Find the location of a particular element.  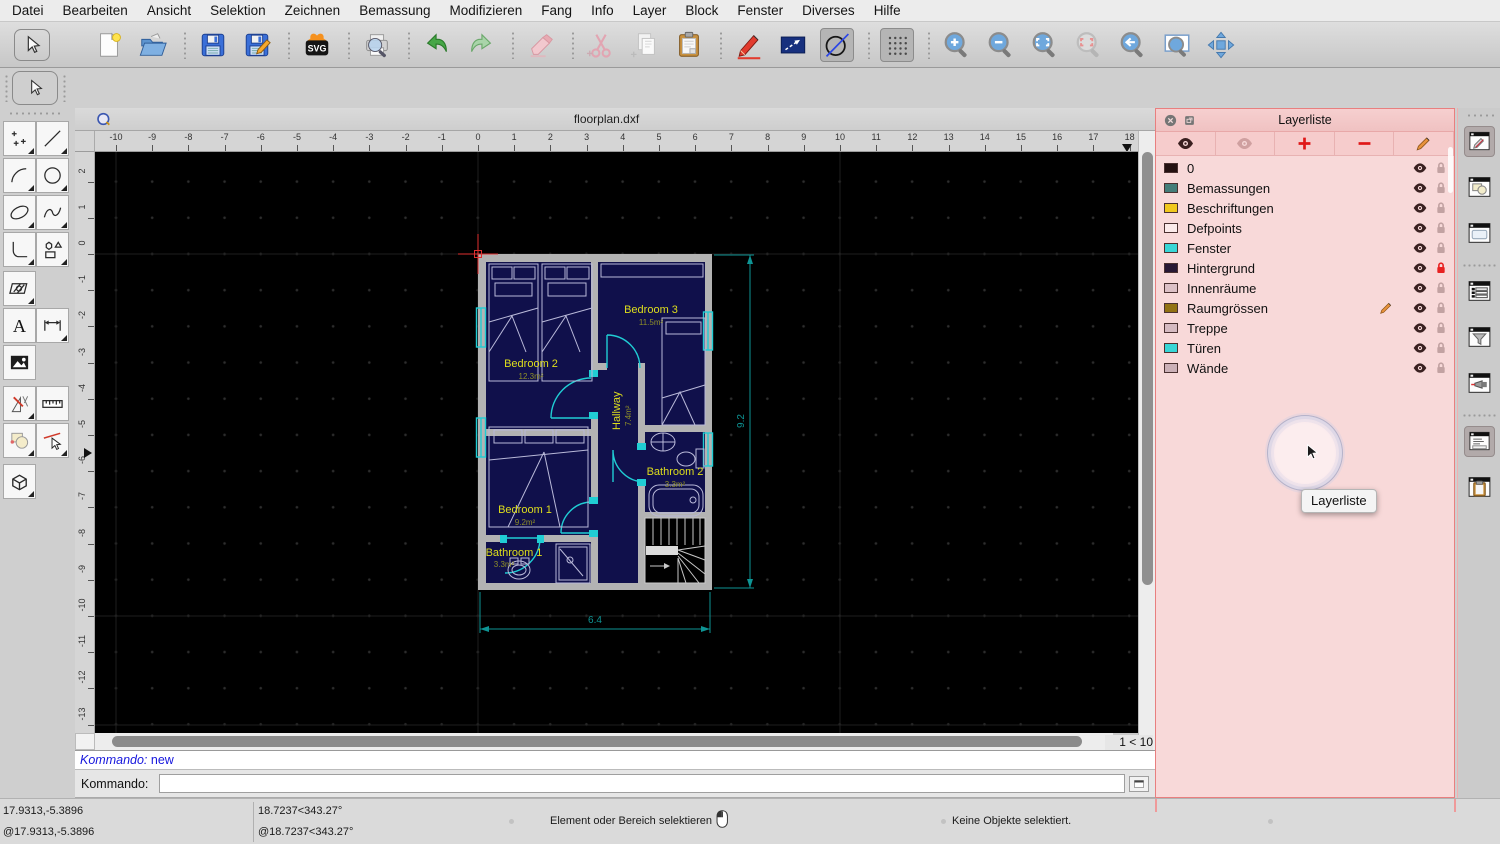

layer-row-Wände: Wände is located at coordinates (1305, 368).